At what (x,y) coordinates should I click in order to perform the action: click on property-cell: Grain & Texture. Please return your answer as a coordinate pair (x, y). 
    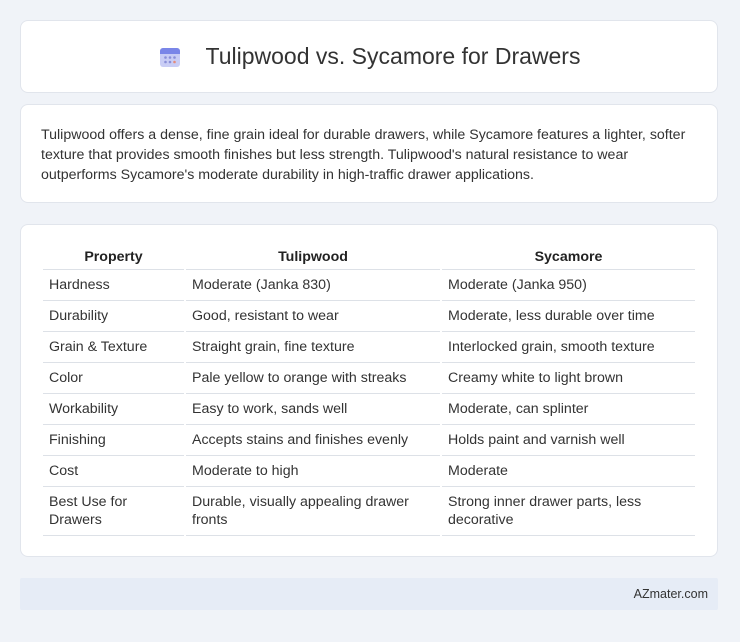
    Looking at the image, I should click on (113, 347).